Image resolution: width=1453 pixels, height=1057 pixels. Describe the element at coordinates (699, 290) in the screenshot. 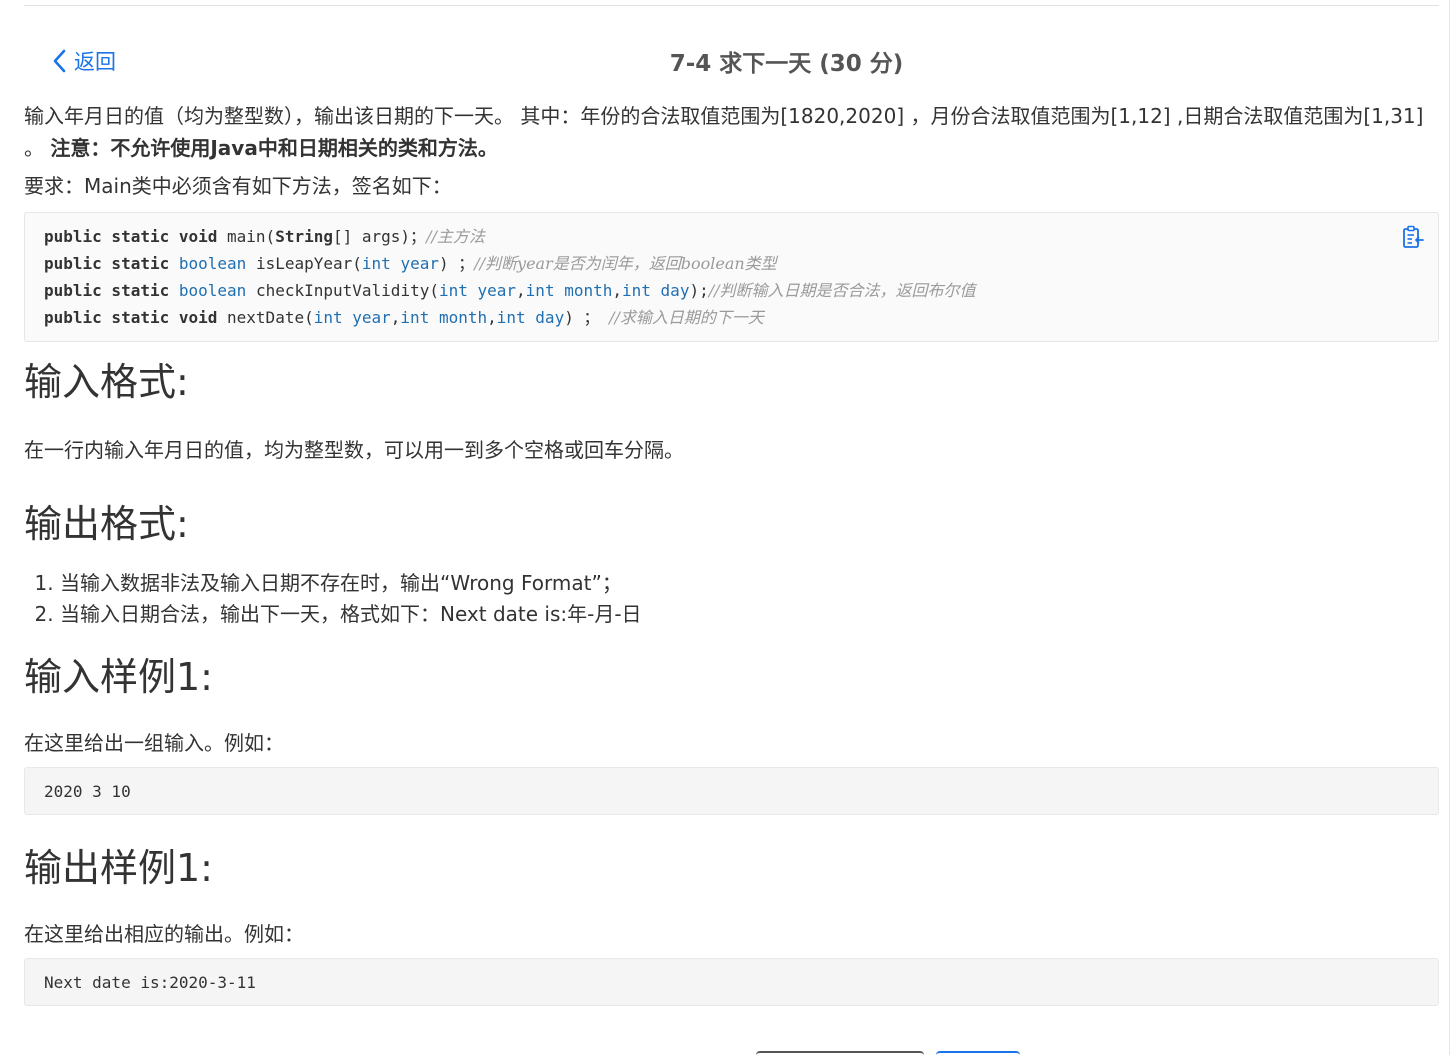

I see `code-text: );` at that location.